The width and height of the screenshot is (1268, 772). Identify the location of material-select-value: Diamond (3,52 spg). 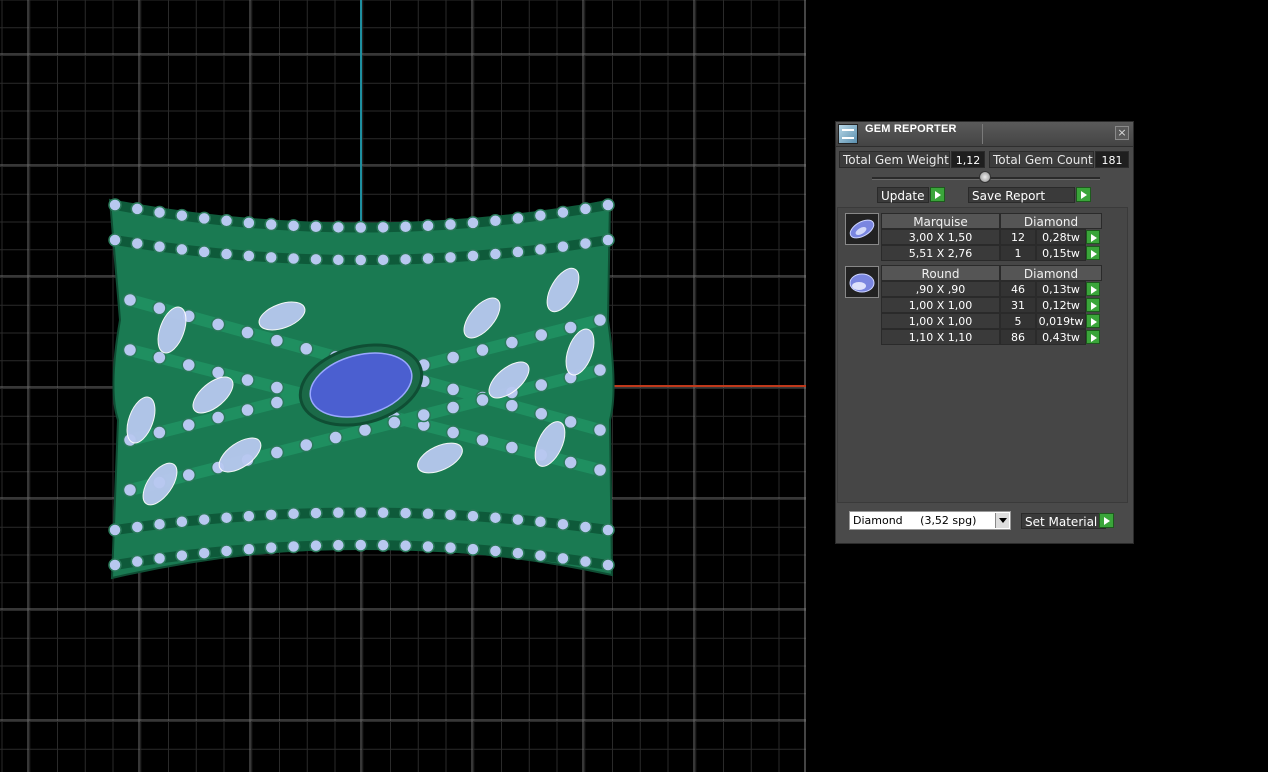
(915, 520).